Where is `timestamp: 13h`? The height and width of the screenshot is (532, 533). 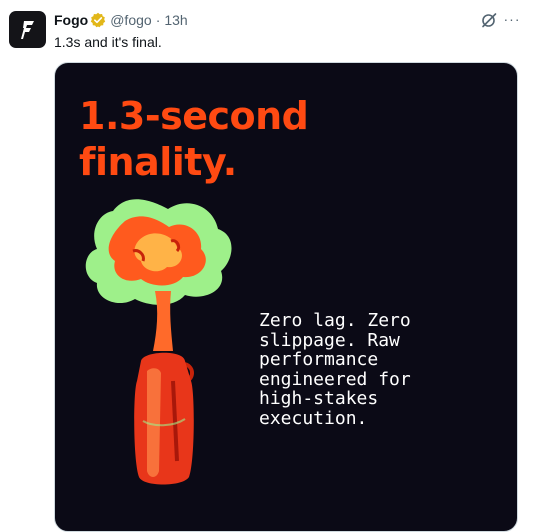
timestamp: 13h is located at coordinates (175, 20).